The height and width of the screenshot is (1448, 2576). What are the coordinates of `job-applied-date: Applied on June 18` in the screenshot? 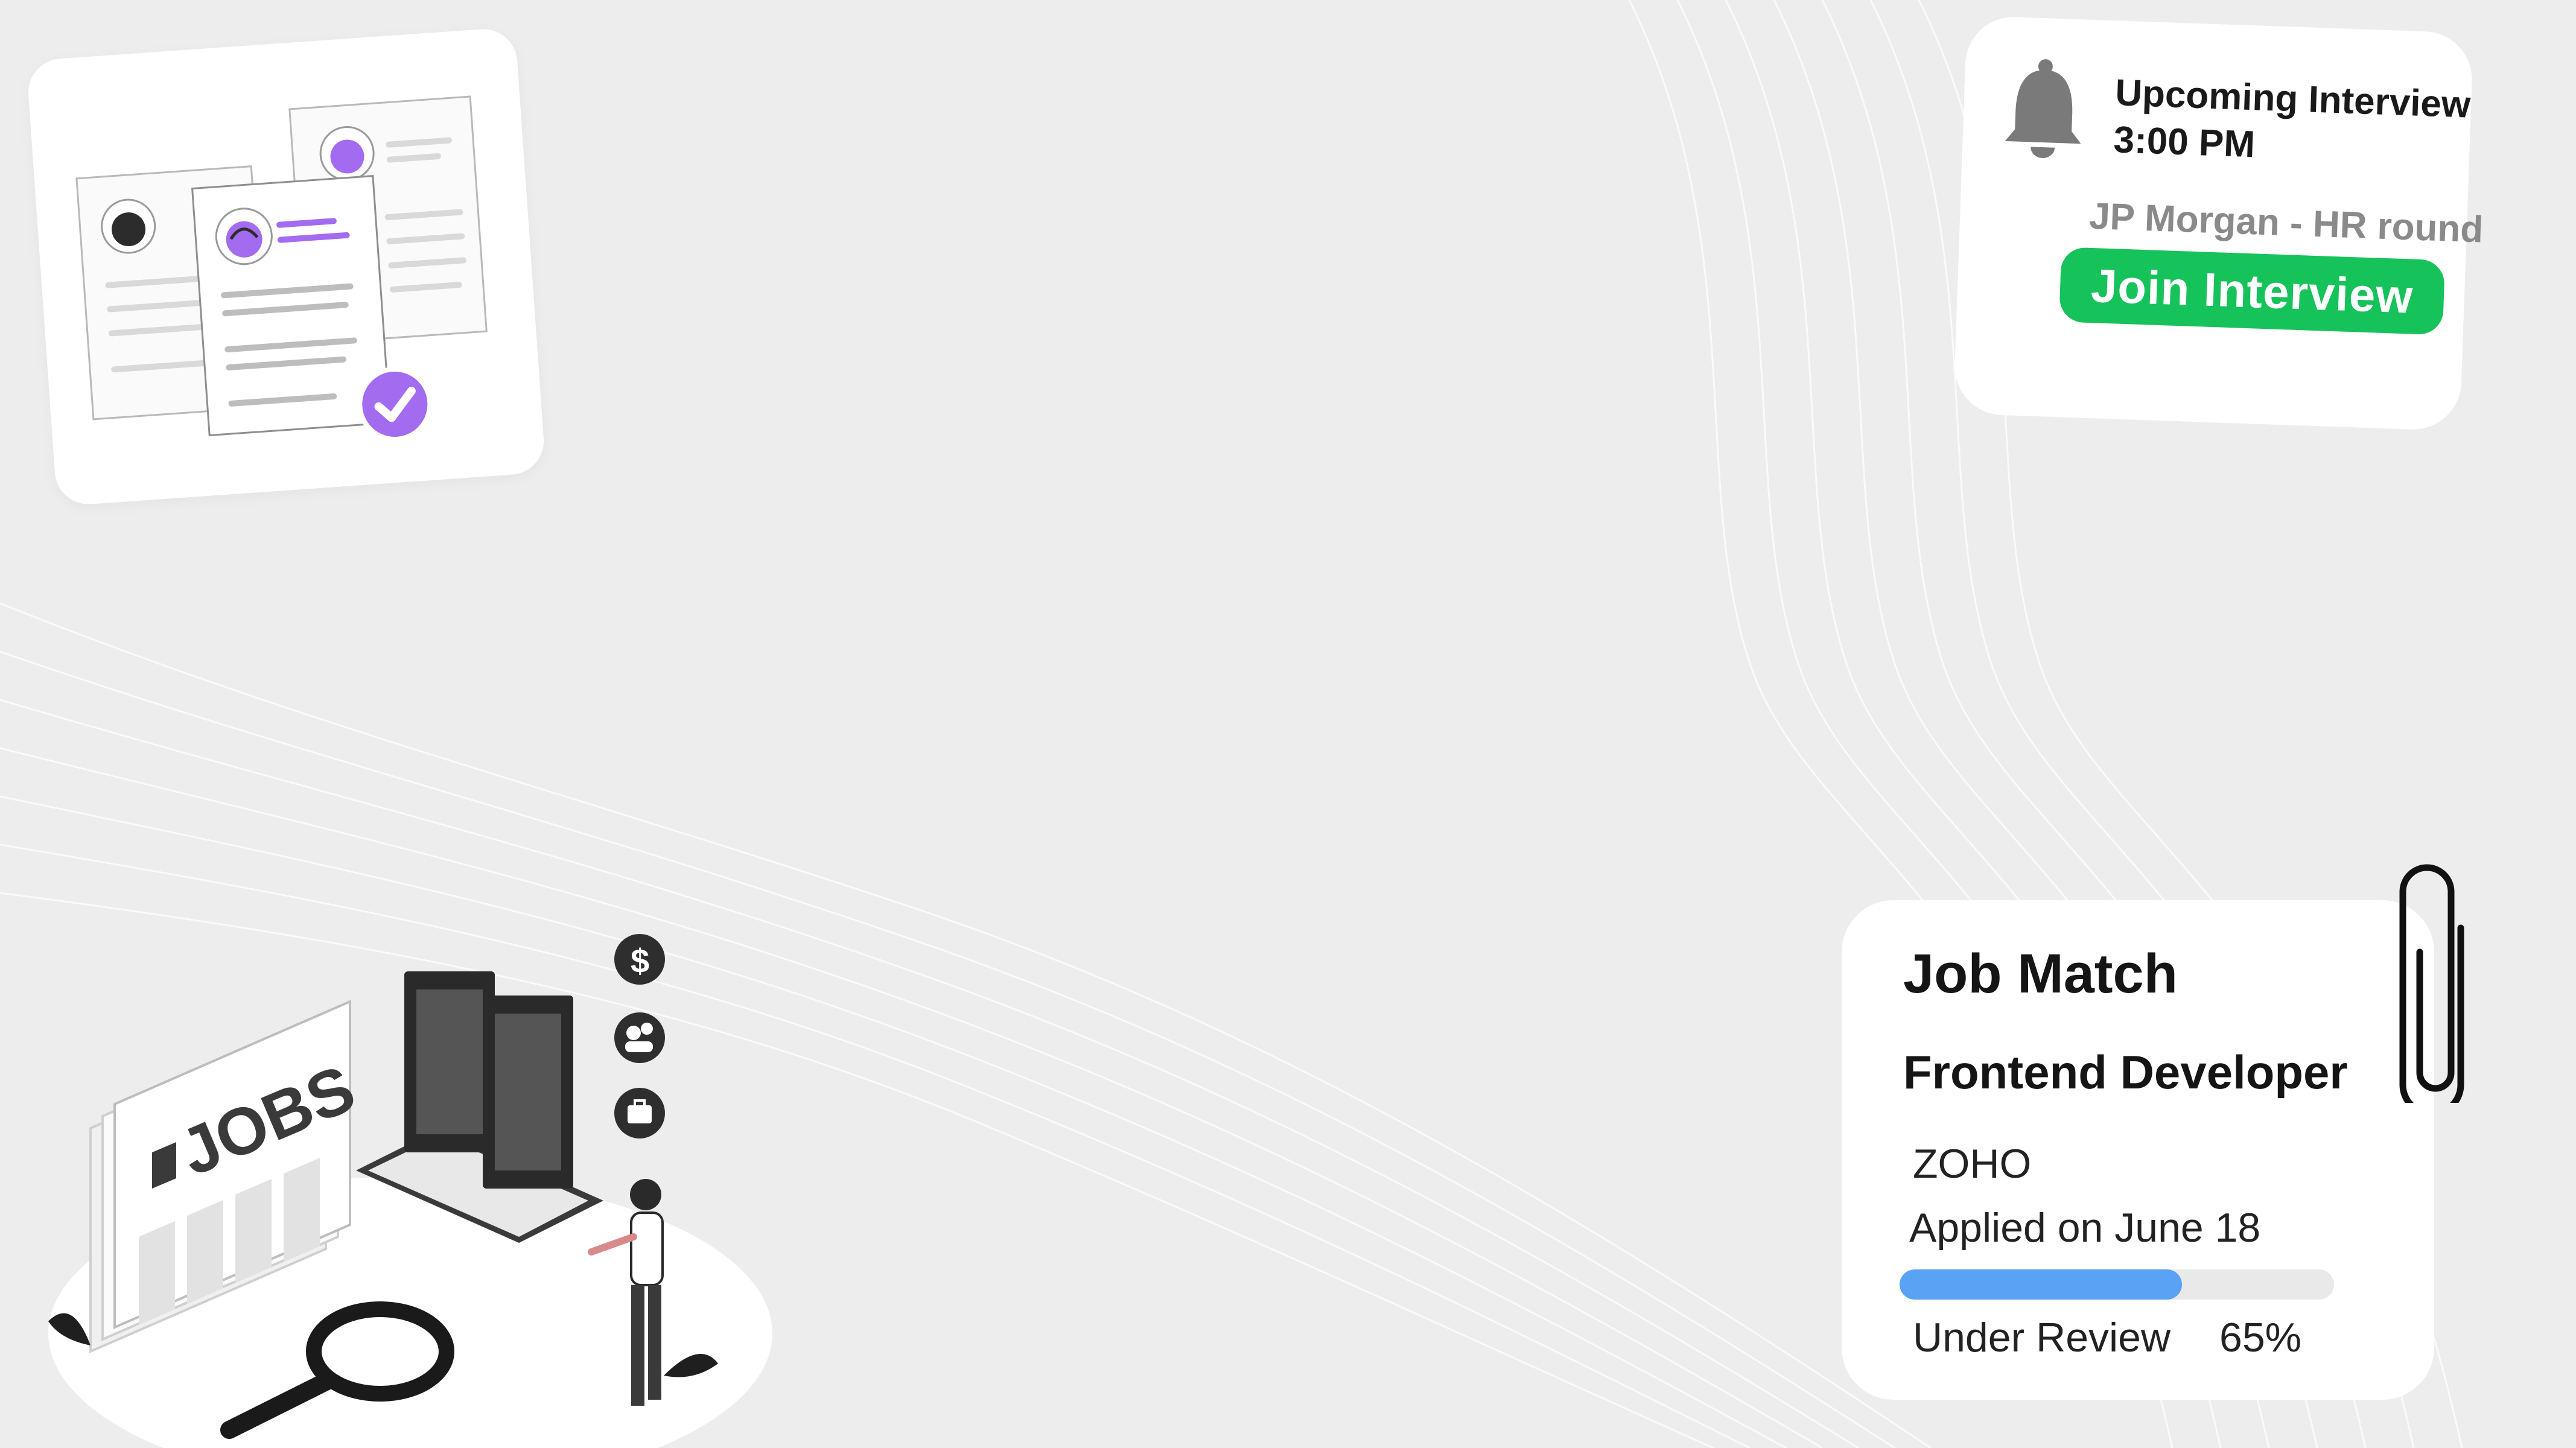 It's located at (2085, 1228).